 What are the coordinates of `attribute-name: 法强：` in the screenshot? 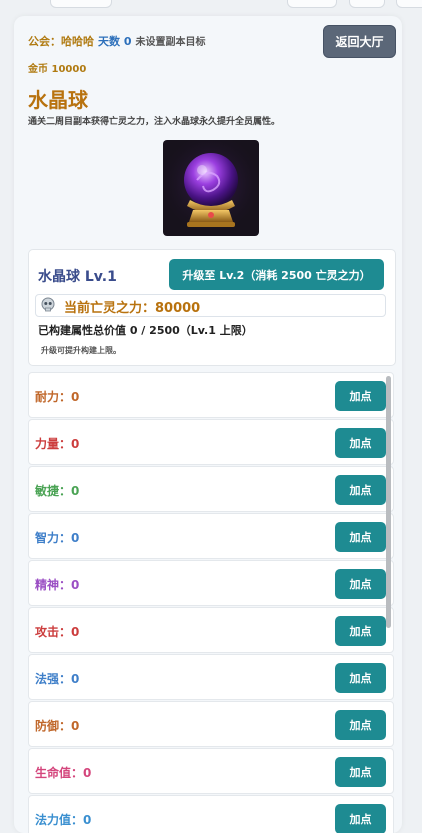 It's located at (53, 679).